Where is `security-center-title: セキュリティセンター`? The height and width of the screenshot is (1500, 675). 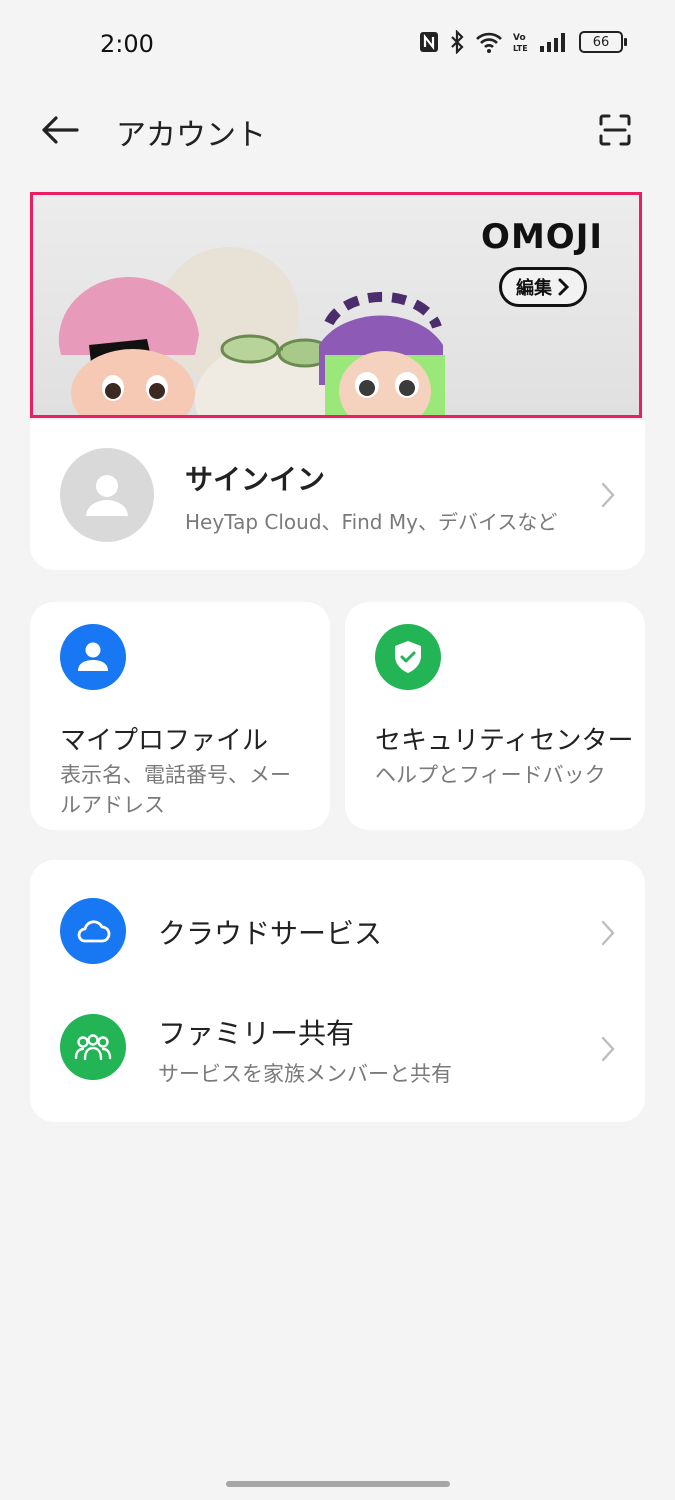
security-center-title: セキュリティセンター is located at coordinates (504, 741).